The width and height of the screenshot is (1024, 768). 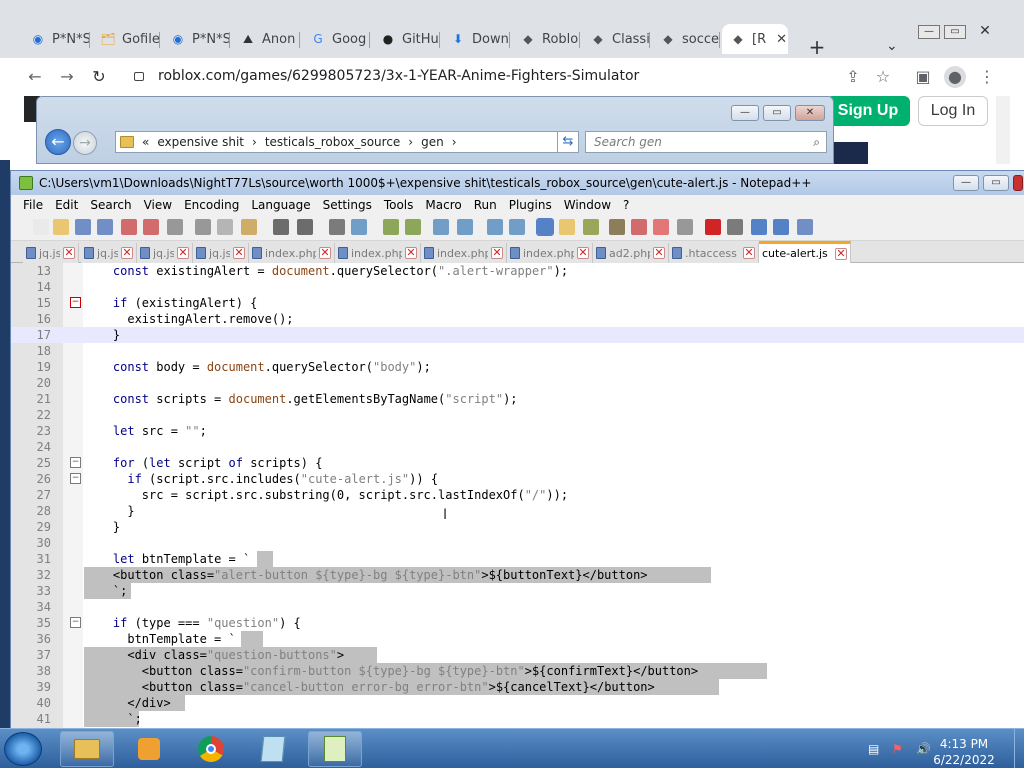 I want to click on code-line: 28 }, so click(x=517, y=511).